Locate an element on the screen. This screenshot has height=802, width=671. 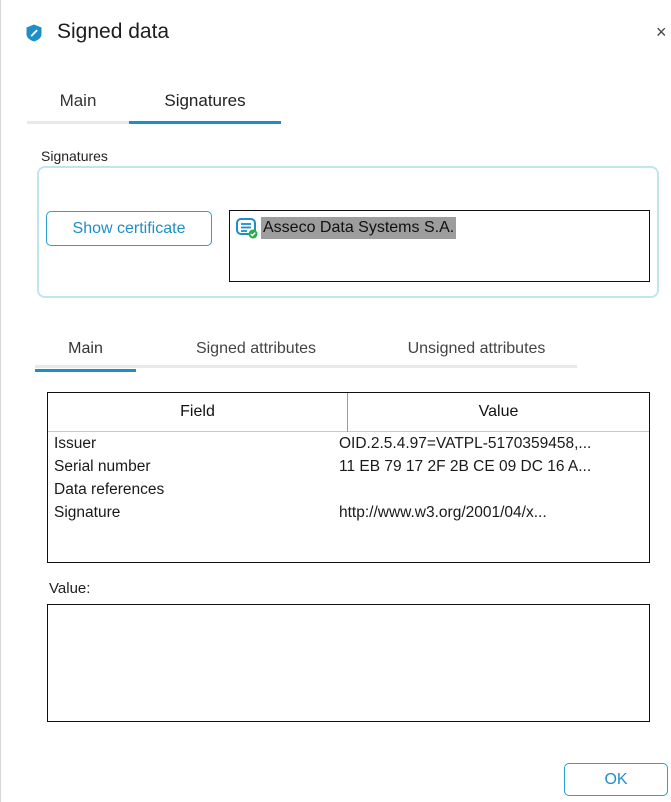
tab-signatures: Signatures is located at coordinates (205, 105).